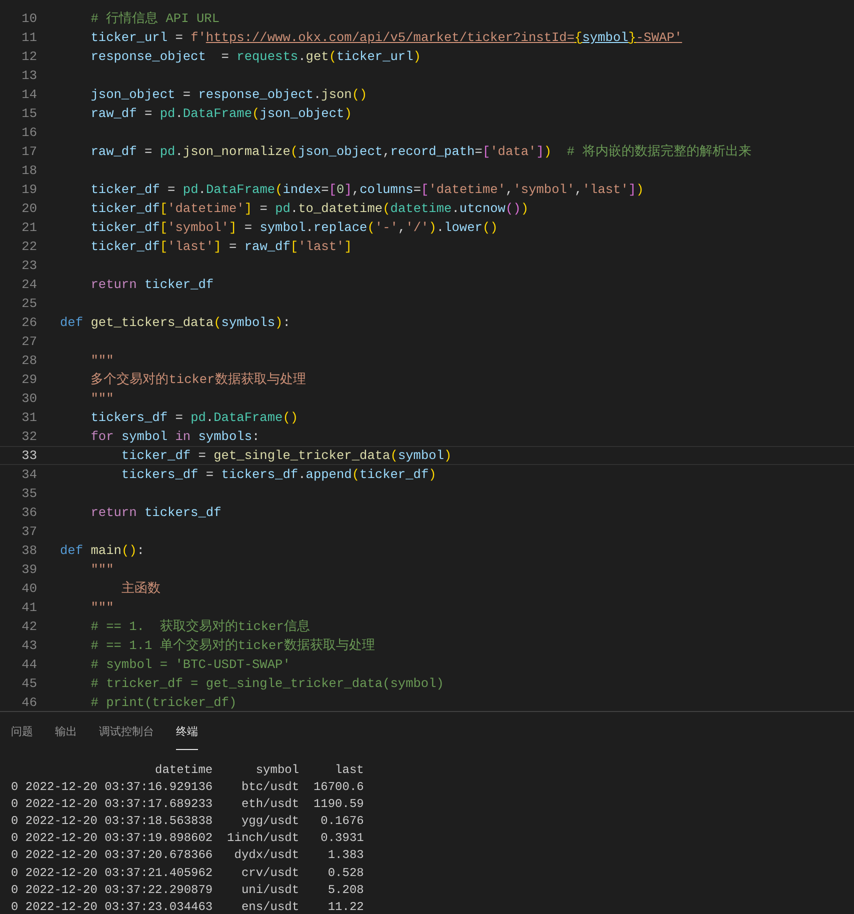  What do you see at coordinates (28, 512) in the screenshot?
I see `line-number: 36` at bounding box center [28, 512].